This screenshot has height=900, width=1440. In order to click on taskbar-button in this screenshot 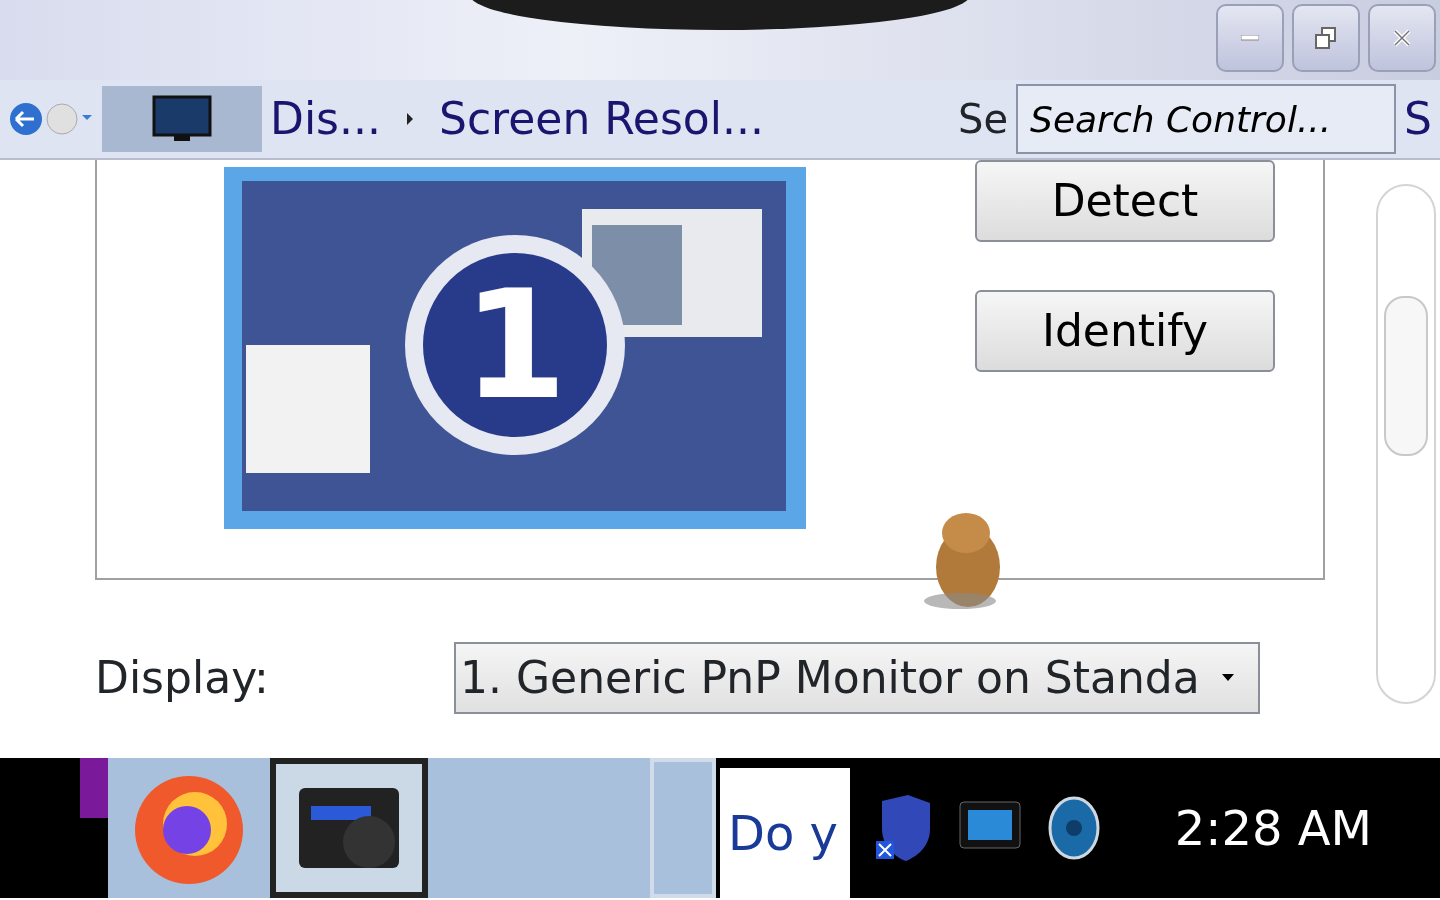, I will do `click(349, 828)`.